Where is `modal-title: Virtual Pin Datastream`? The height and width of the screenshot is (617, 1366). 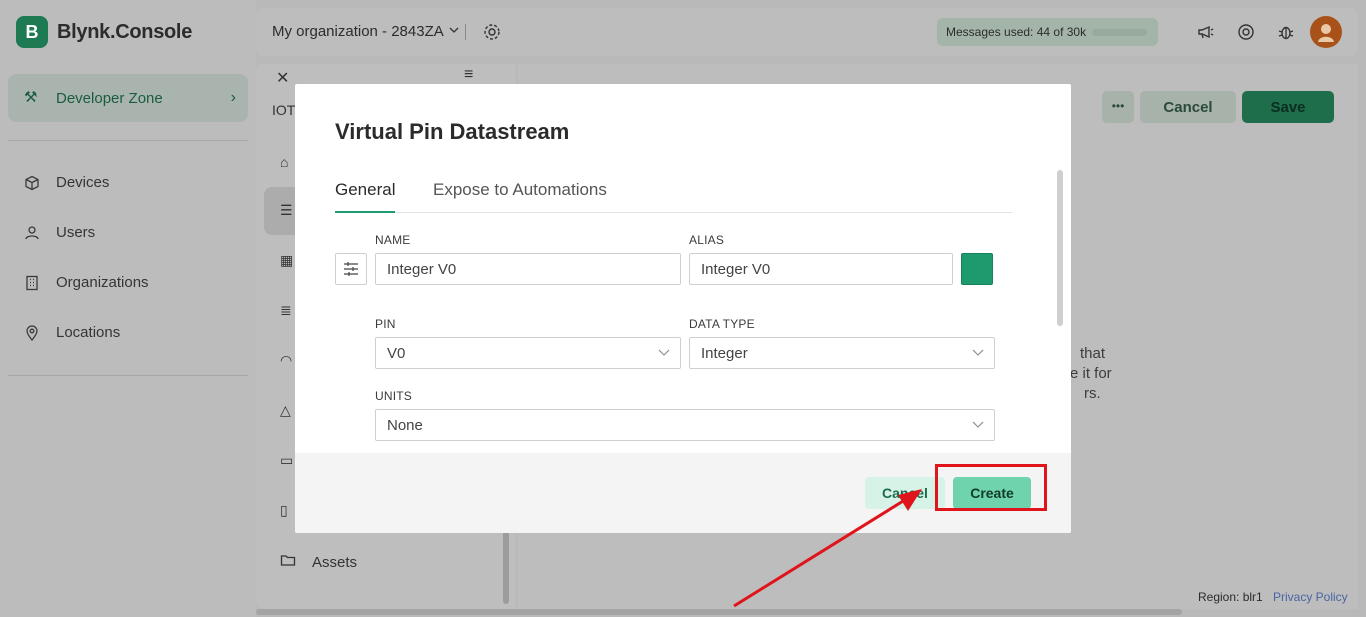 modal-title: Virtual Pin Datastream is located at coordinates (452, 131).